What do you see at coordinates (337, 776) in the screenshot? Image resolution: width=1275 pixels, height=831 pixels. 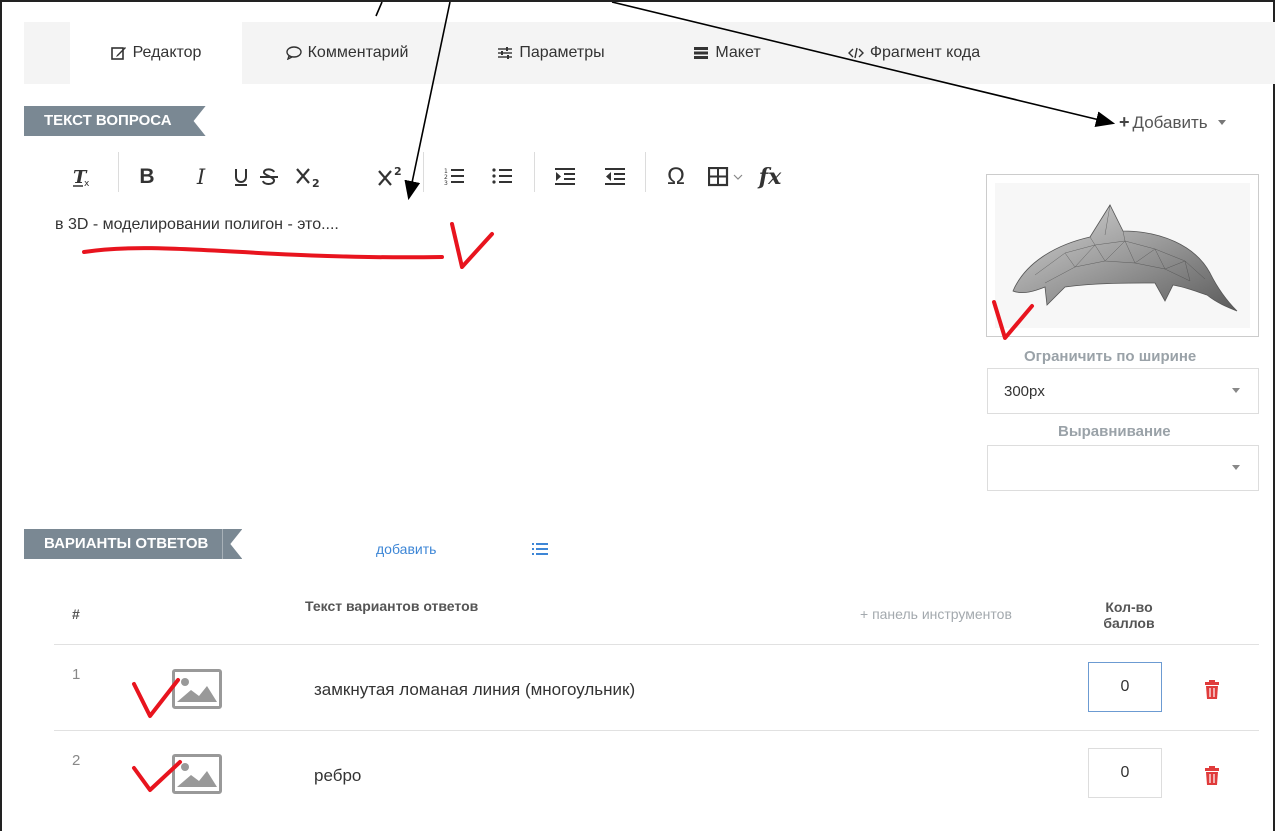 I see `answer-text: ребро` at bounding box center [337, 776].